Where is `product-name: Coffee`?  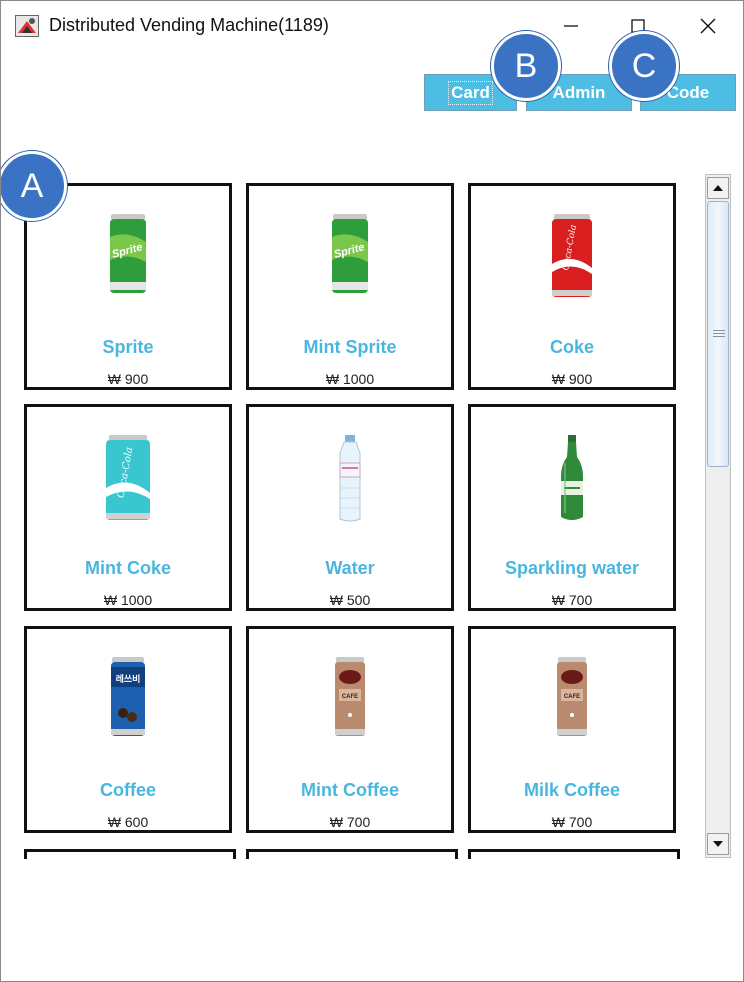
product-name: Coffee is located at coordinates (127, 790).